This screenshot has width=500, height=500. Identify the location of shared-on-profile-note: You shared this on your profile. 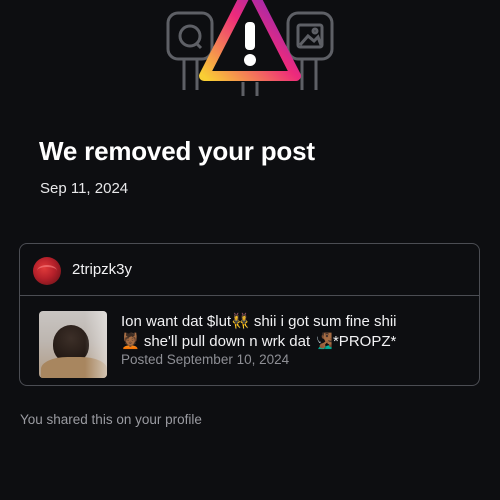
(111, 419).